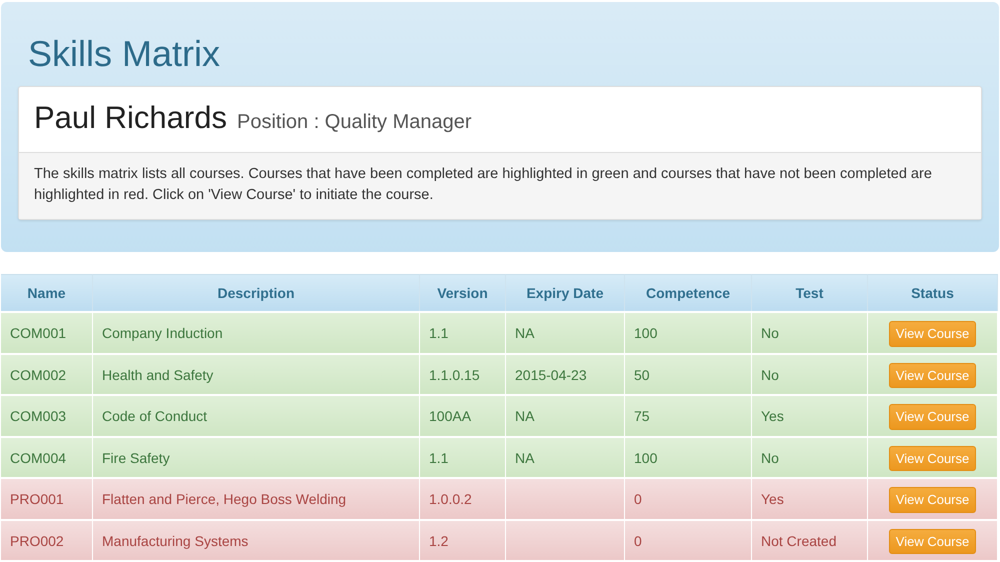 This screenshot has height=562, width=1000. What do you see at coordinates (256, 415) in the screenshot?
I see `table-cell: Code of Conduct` at bounding box center [256, 415].